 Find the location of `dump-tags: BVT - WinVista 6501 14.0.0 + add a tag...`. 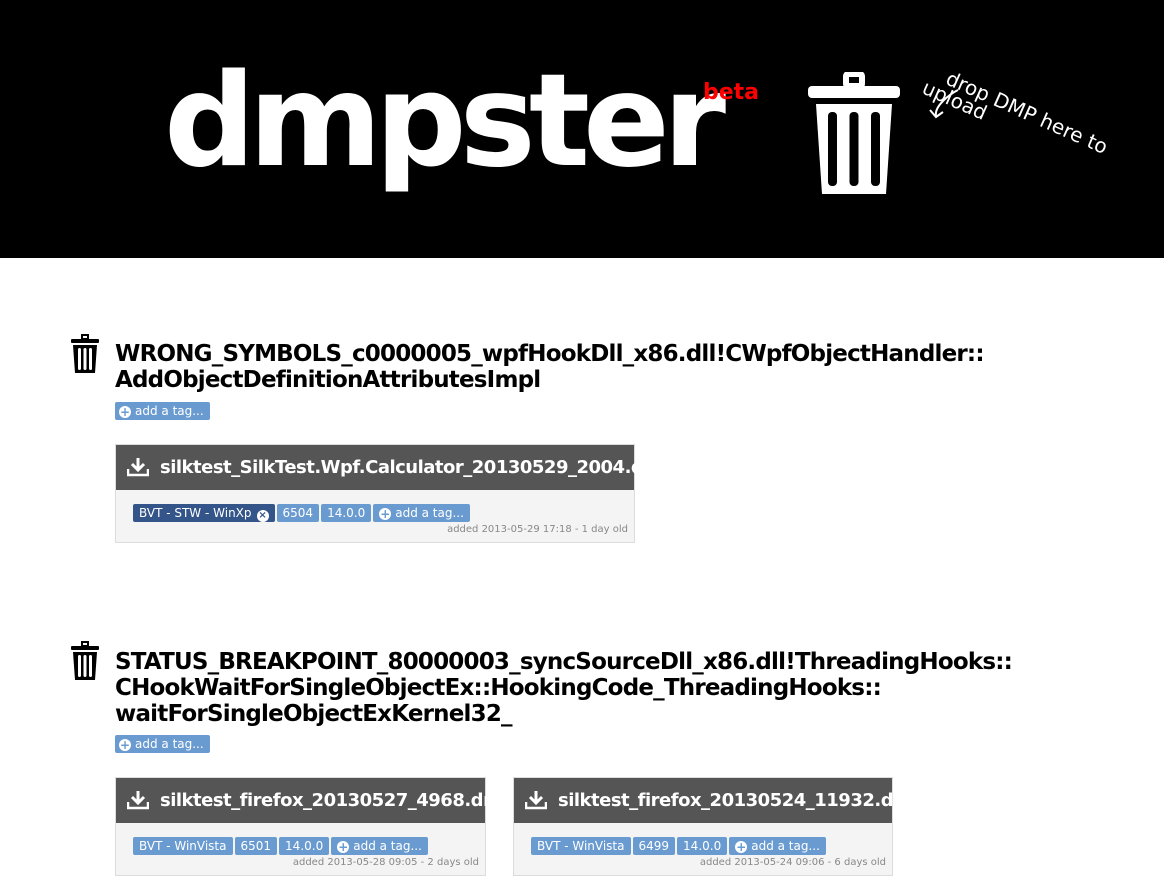

dump-tags: BVT - WinVista 6501 14.0.0 + add a tag... is located at coordinates (281, 846).